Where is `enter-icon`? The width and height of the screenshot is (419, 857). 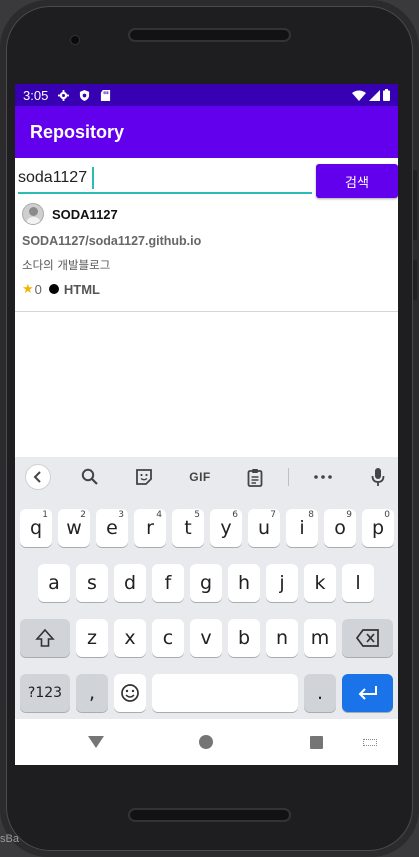 enter-icon is located at coordinates (367, 693).